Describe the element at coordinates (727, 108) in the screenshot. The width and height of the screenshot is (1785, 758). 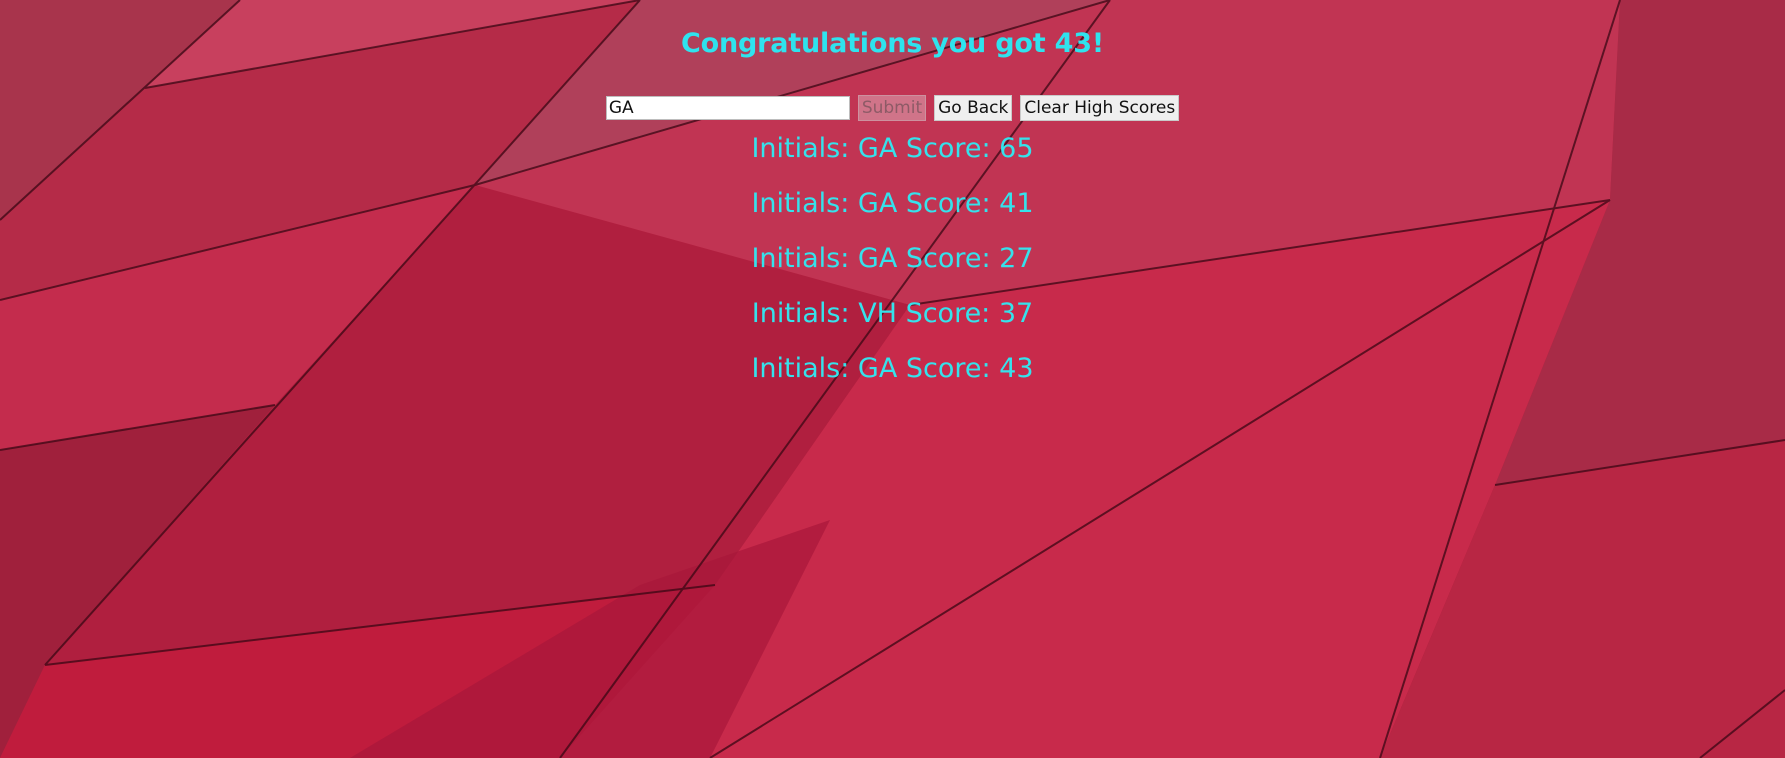
I see `initials-input` at that location.